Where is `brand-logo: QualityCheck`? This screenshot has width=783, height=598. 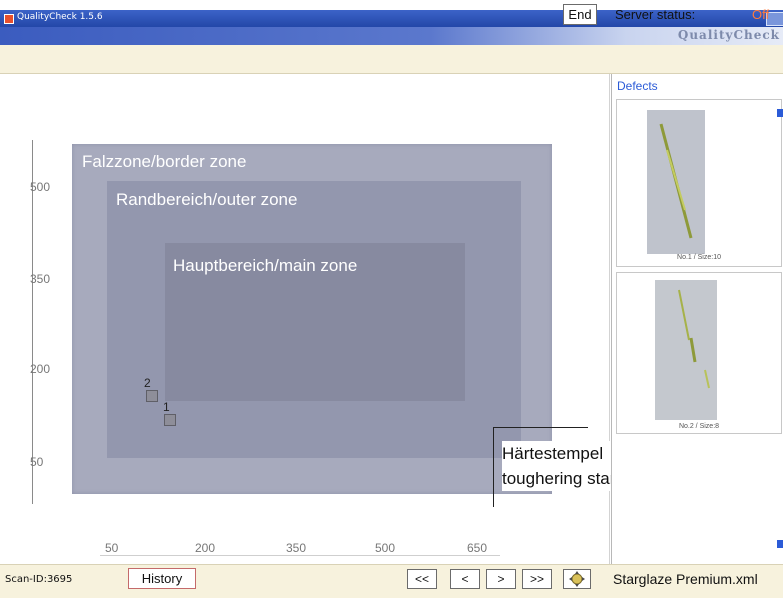 brand-logo: QualityCheck is located at coordinates (728, 35).